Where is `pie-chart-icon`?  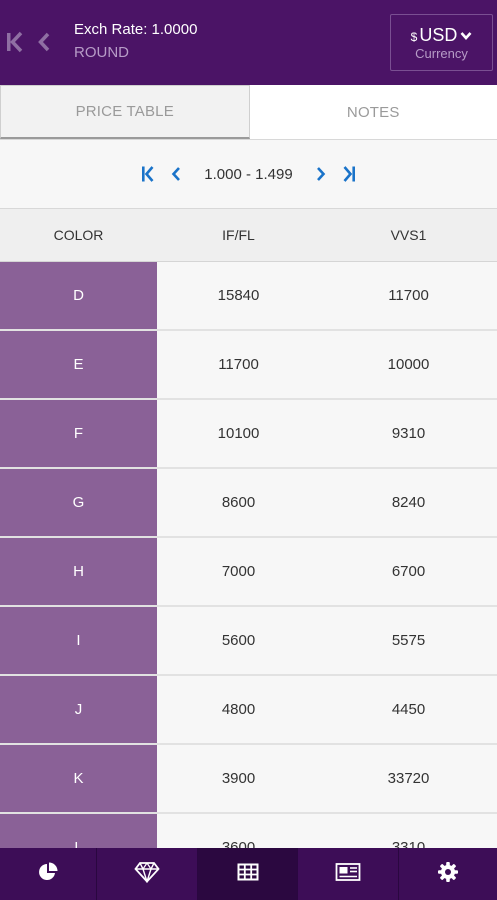
pie-chart-icon is located at coordinates (48, 874).